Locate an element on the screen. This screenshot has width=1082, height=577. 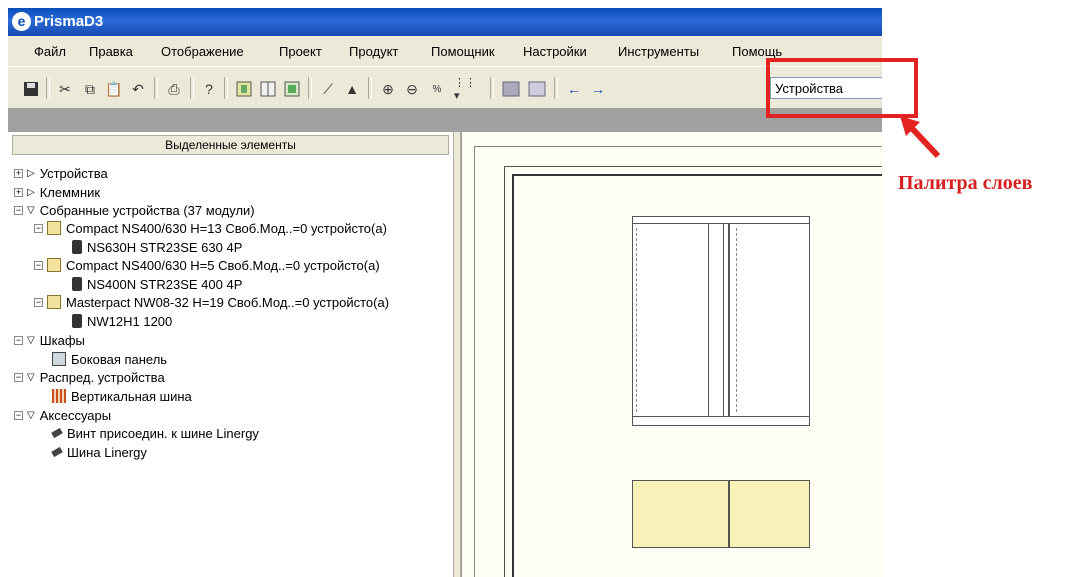
tree-label: Вертикальная шина is located at coordinates (131, 396).